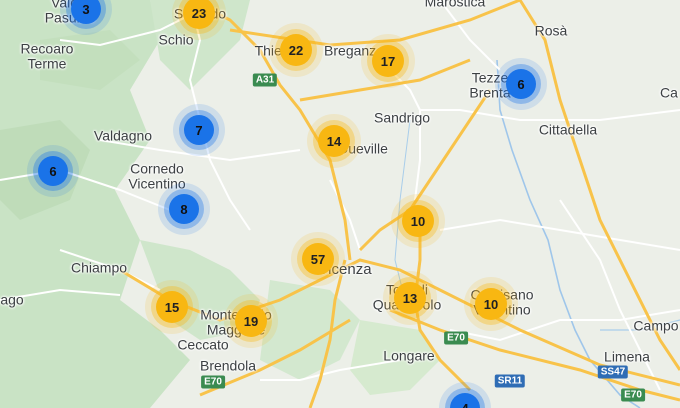  Describe the element at coordinates (491, 304) in the screenshot. I see `cluster-marker-camisano: 10` at that location.